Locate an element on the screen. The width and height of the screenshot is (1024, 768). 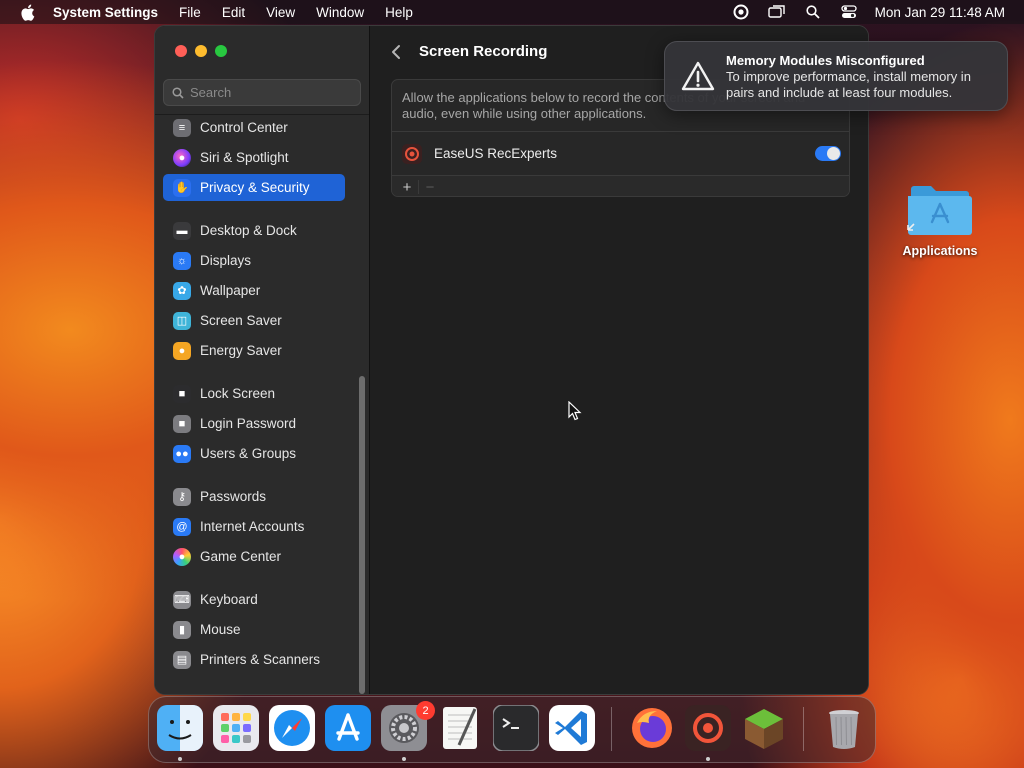
search-icon is located at coordinates (178, 92).